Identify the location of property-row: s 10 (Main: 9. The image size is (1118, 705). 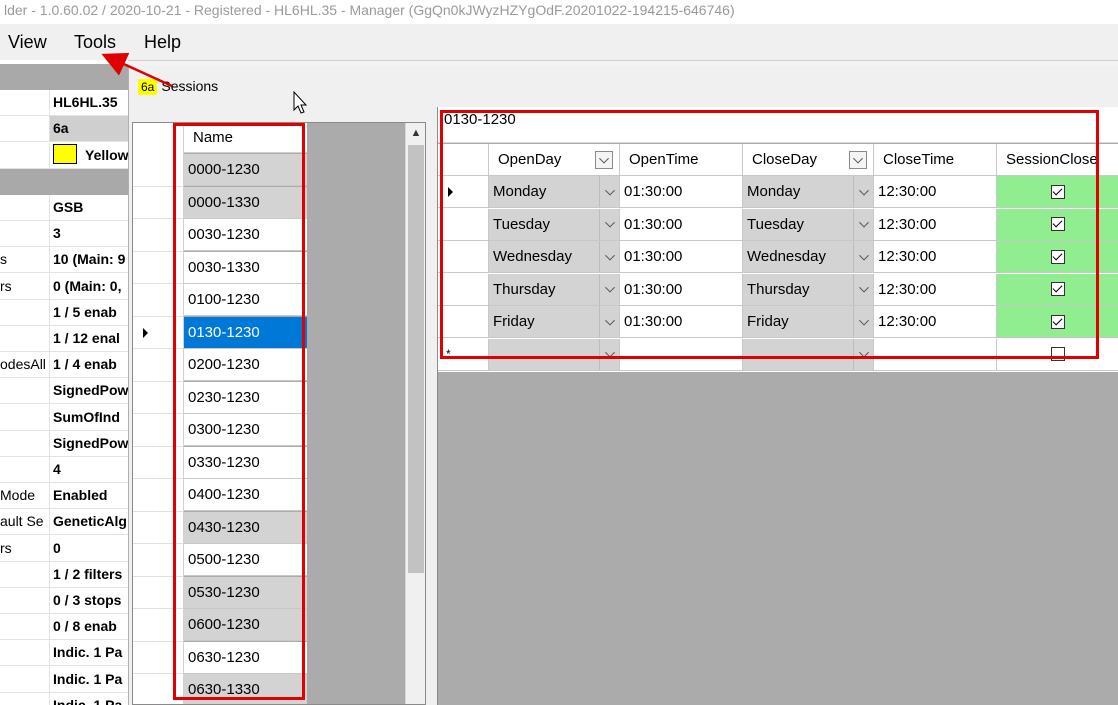
(64, 260).